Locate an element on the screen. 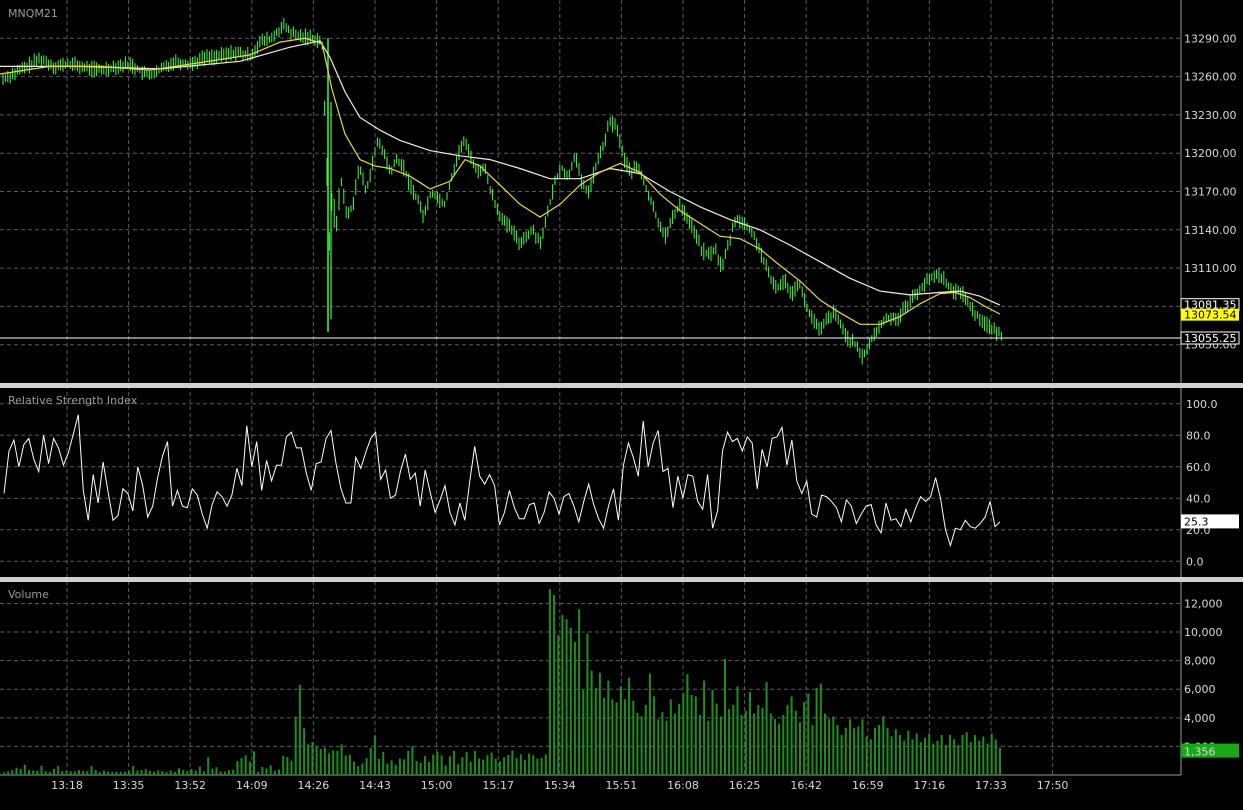  price-tick-label: 13290.00 is located at coordinates (1210, 38).